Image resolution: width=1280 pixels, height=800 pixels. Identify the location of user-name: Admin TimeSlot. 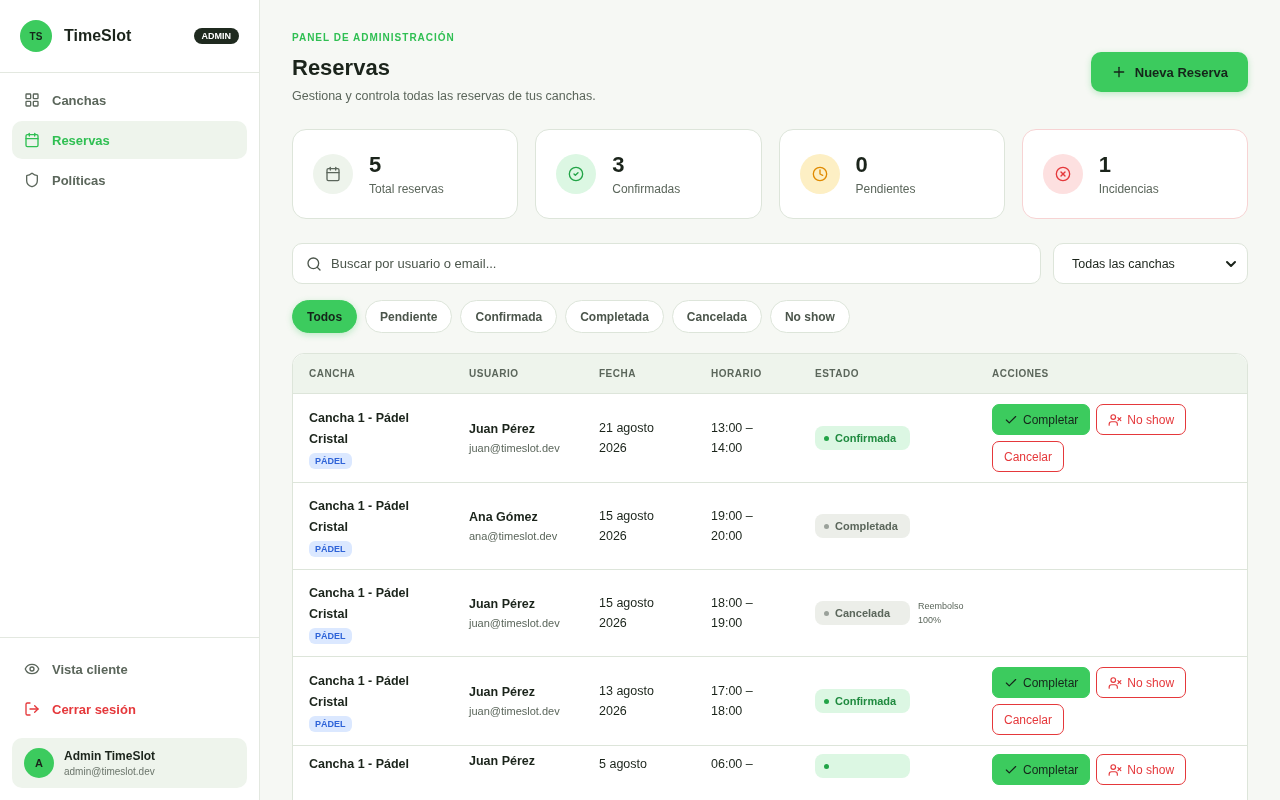
(110, 756).